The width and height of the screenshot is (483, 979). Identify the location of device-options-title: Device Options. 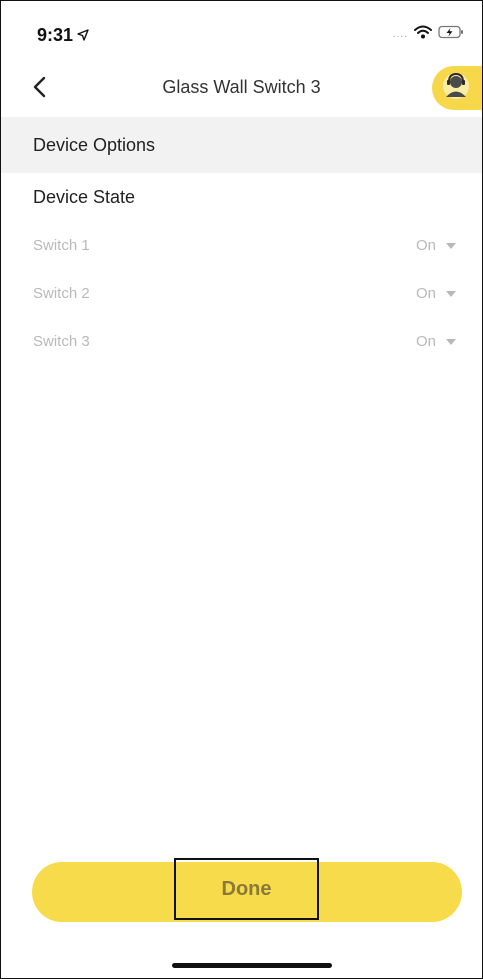
(94, 145).